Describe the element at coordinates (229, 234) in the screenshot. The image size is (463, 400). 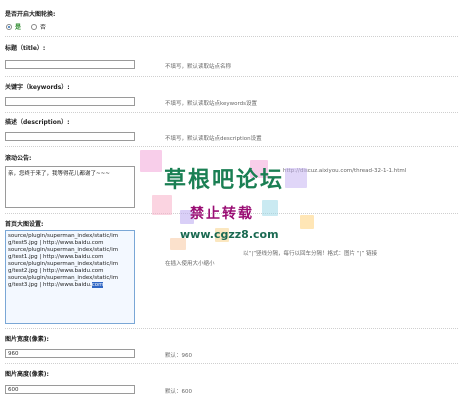
I see `watermark-url: www.cgzz8.com` at that location.